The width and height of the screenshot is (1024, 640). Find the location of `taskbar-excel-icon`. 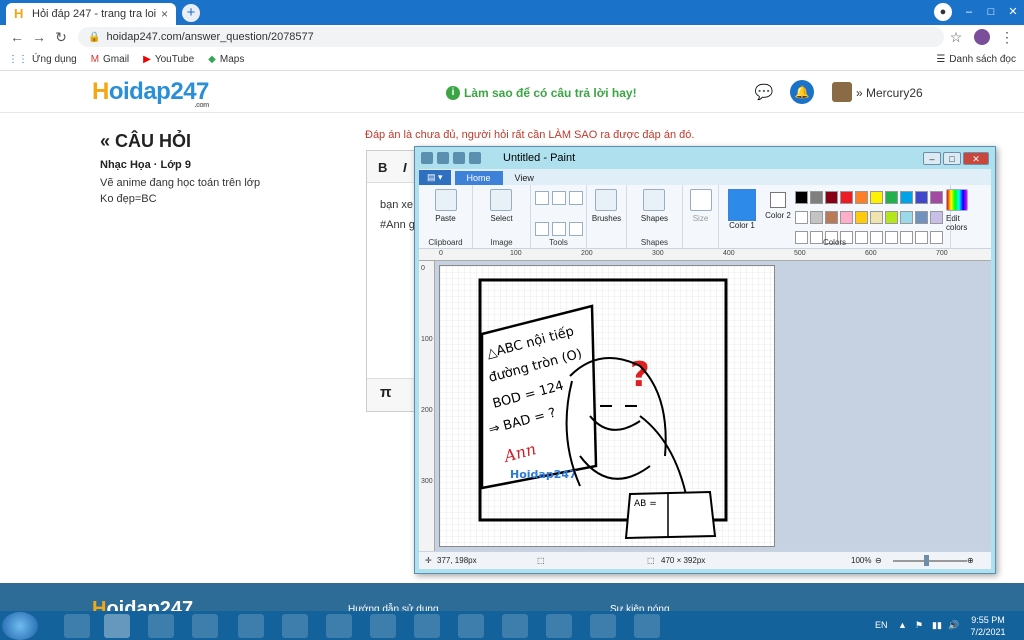

taskbar-excel-icon is located at coordinates (383, 626).